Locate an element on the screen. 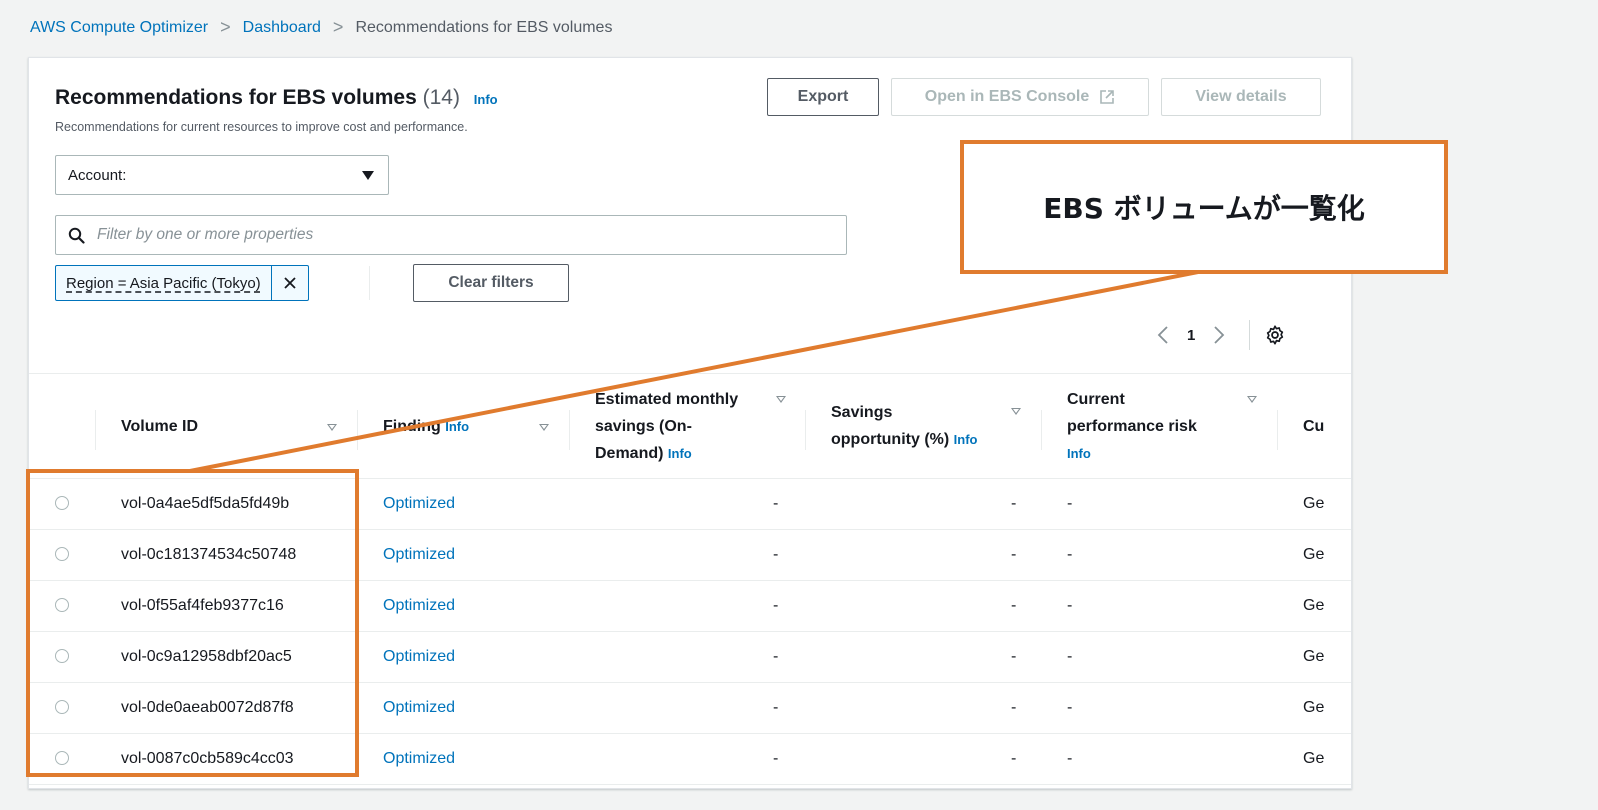 The height and width of the screenshot is (810, 1598). chevron-right-icon is located at coordinates (1219, 335).